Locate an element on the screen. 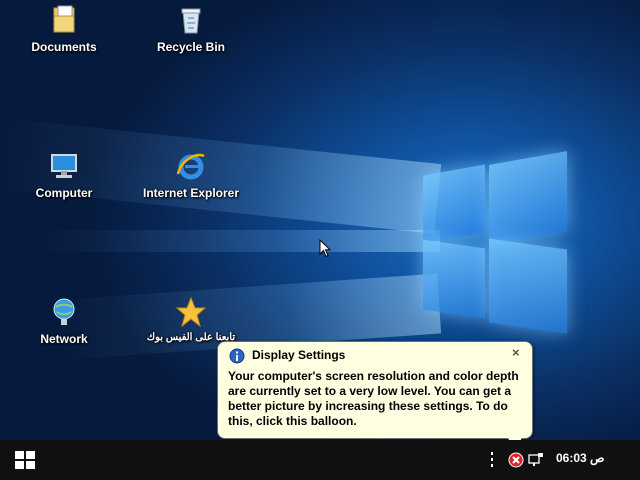 This screenshot has height=480, width=640. desktop-icon-facebook-shortcut: تابعنا على الفيس بوك is located at coordinates (191, 319).